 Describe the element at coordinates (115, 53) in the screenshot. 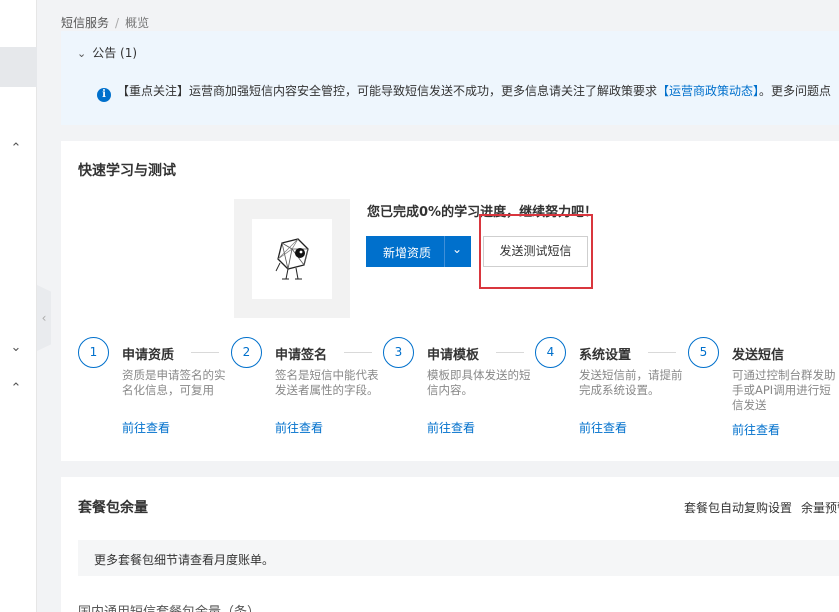

I see `notice-header: 公告 (1)` at that location.